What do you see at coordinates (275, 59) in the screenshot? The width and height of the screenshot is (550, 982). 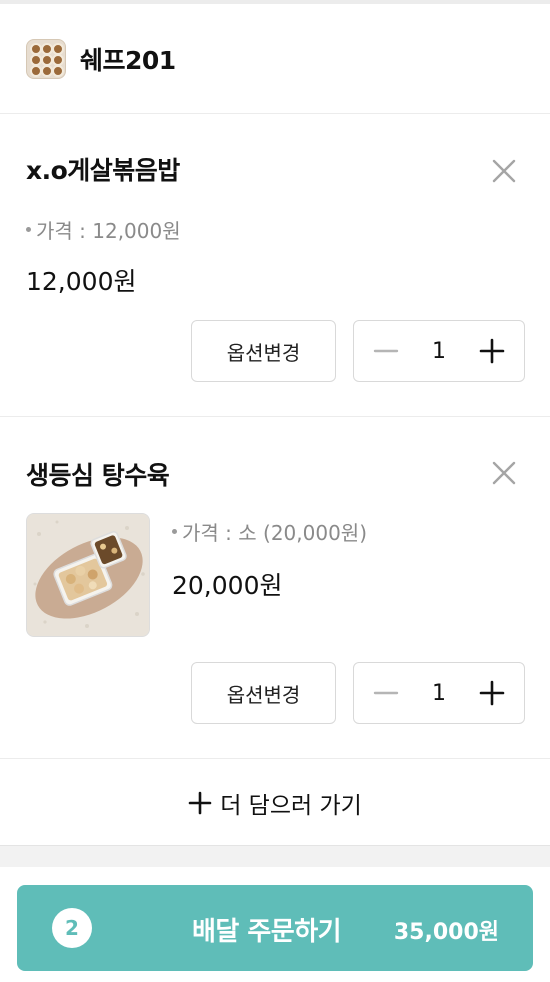 I see `store-header: 쉐프201` at bounding box center [275, 59].